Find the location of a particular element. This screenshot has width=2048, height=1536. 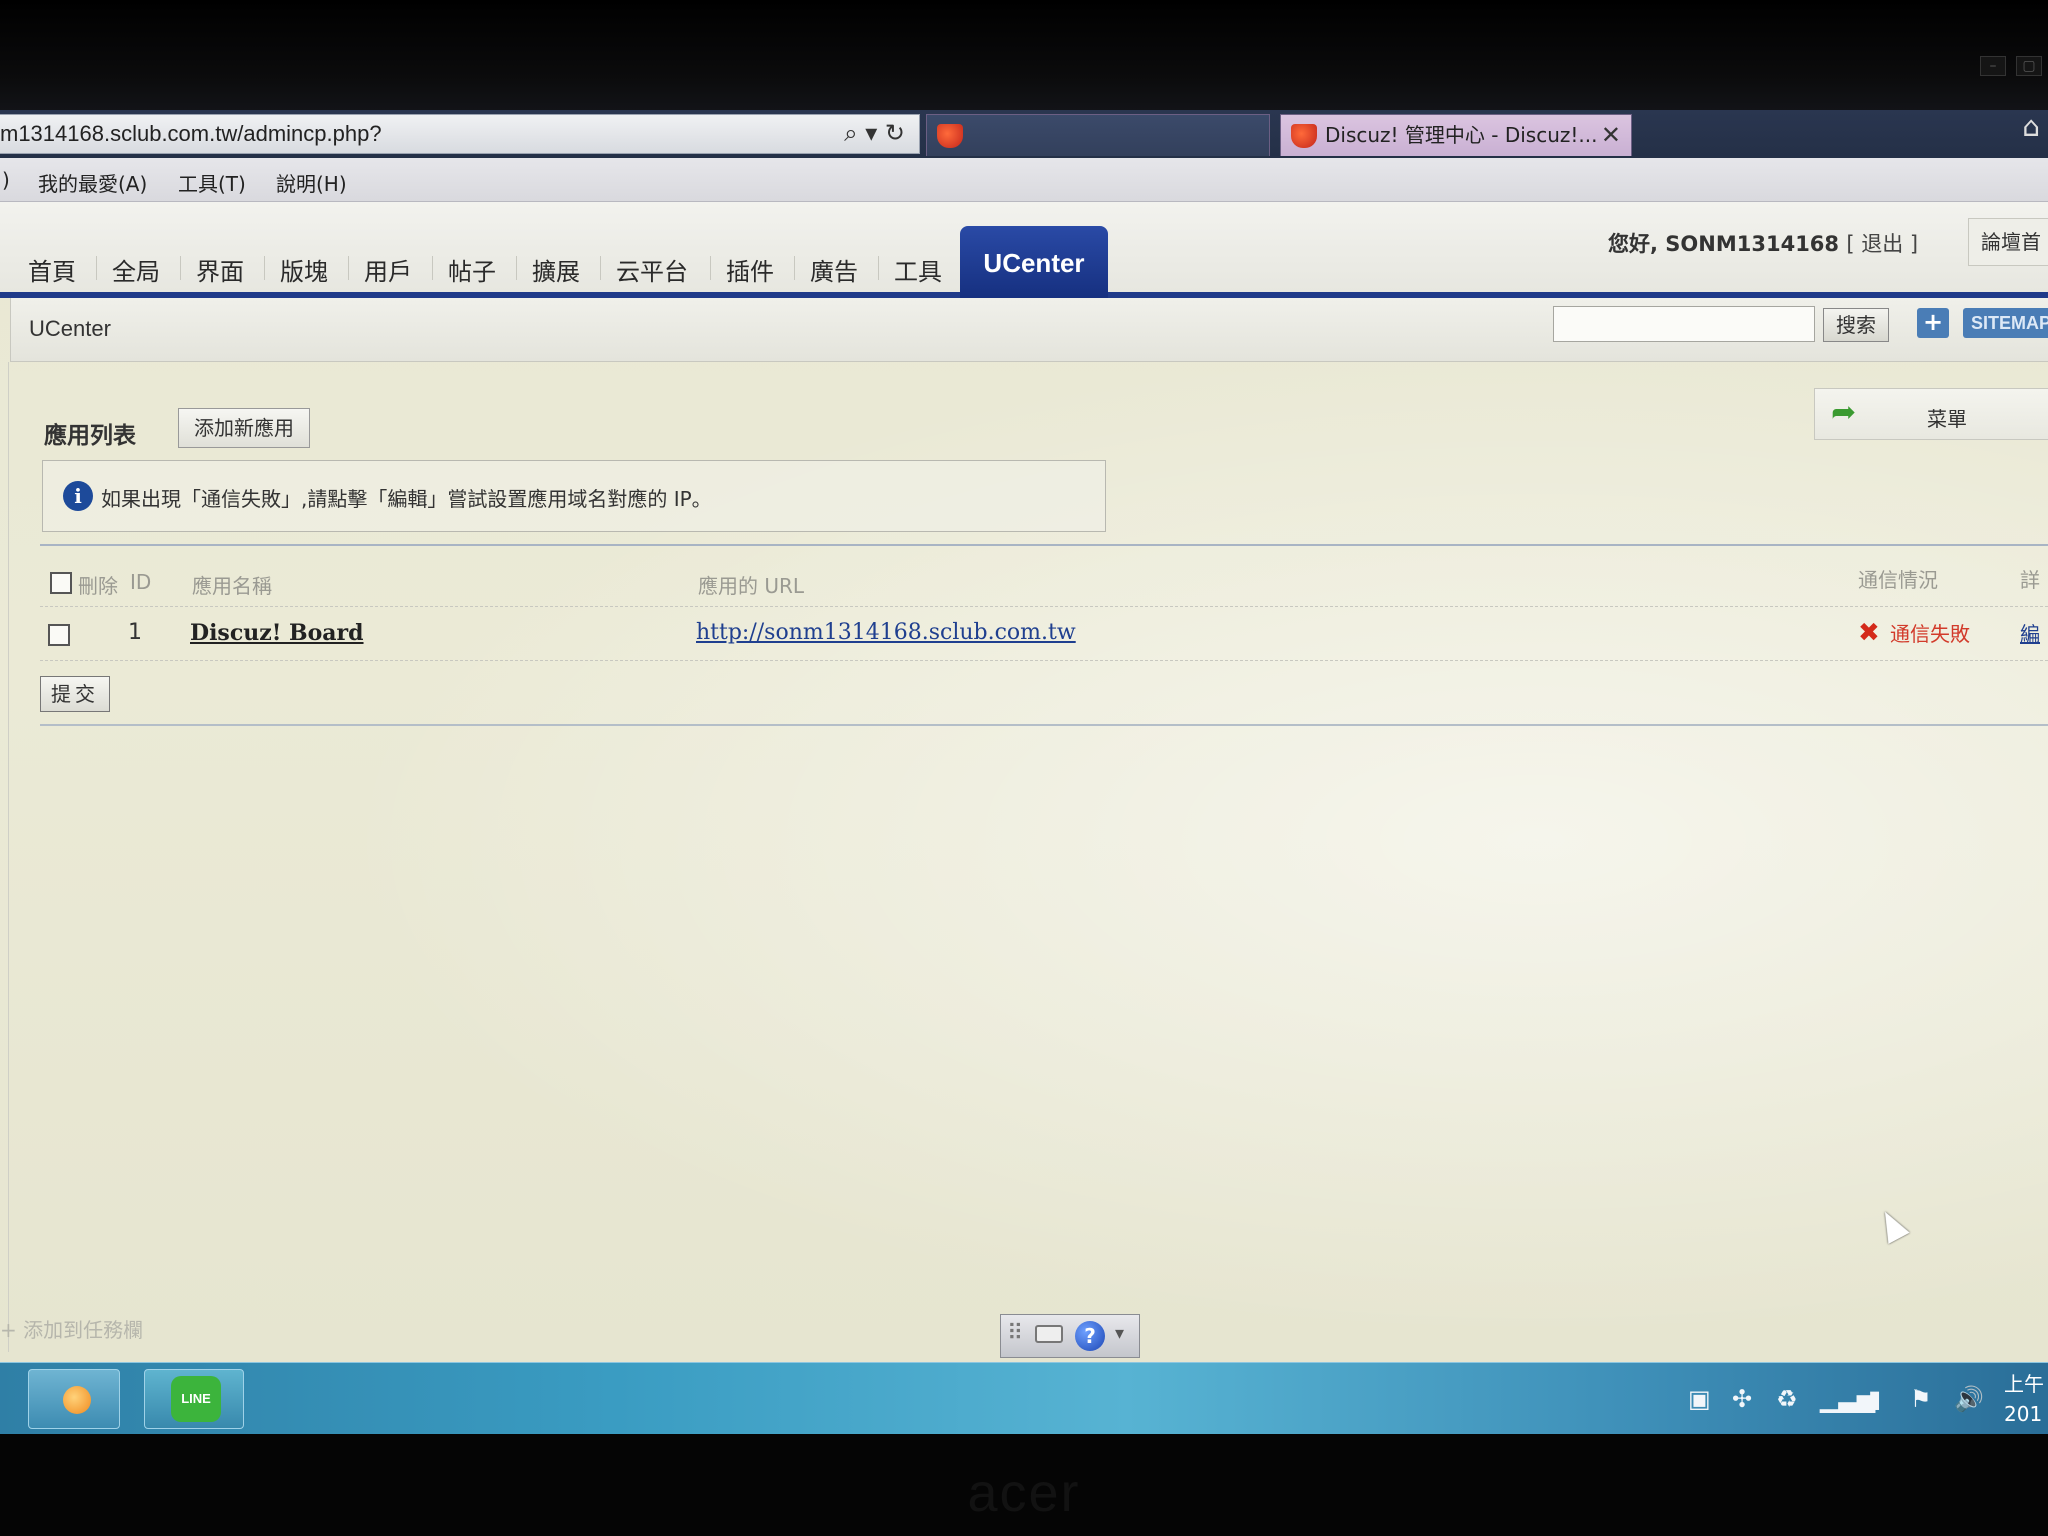

monitor-bezel-bottom: acer is located at coordinates (1024, 1485).